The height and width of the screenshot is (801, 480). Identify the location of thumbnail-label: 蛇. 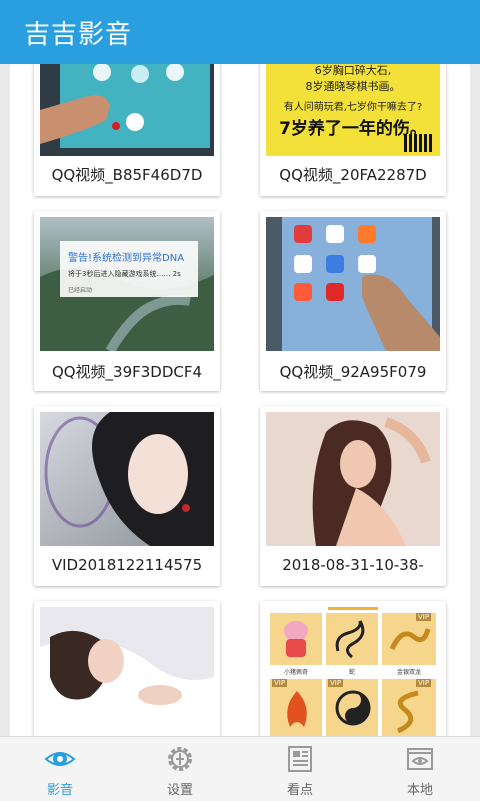
(351, 672).